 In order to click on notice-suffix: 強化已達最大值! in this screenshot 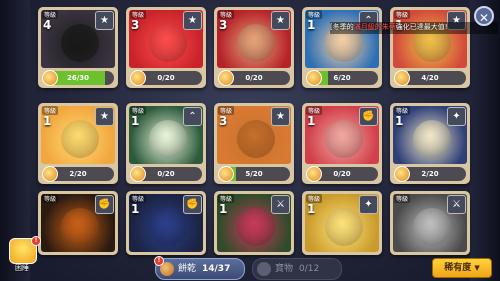, I will do `click(421, 27)`.